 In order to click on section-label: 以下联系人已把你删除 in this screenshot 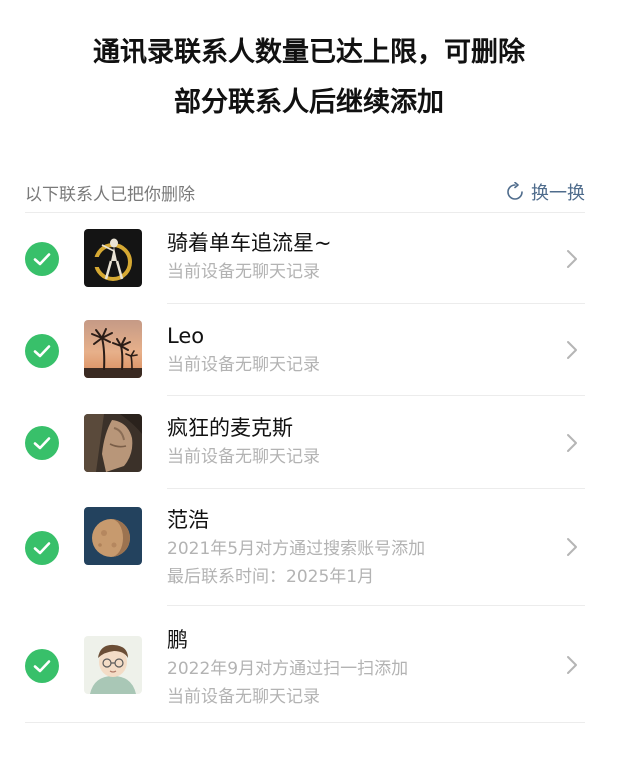, I will do `click(110, 195)`.